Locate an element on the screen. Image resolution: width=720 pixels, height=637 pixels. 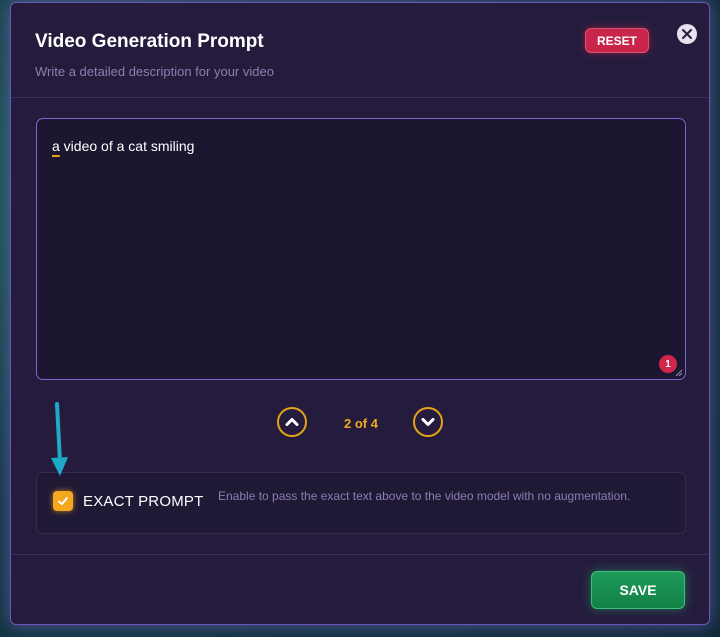
prompt-first-word: a is located at coordinates (56, 146).